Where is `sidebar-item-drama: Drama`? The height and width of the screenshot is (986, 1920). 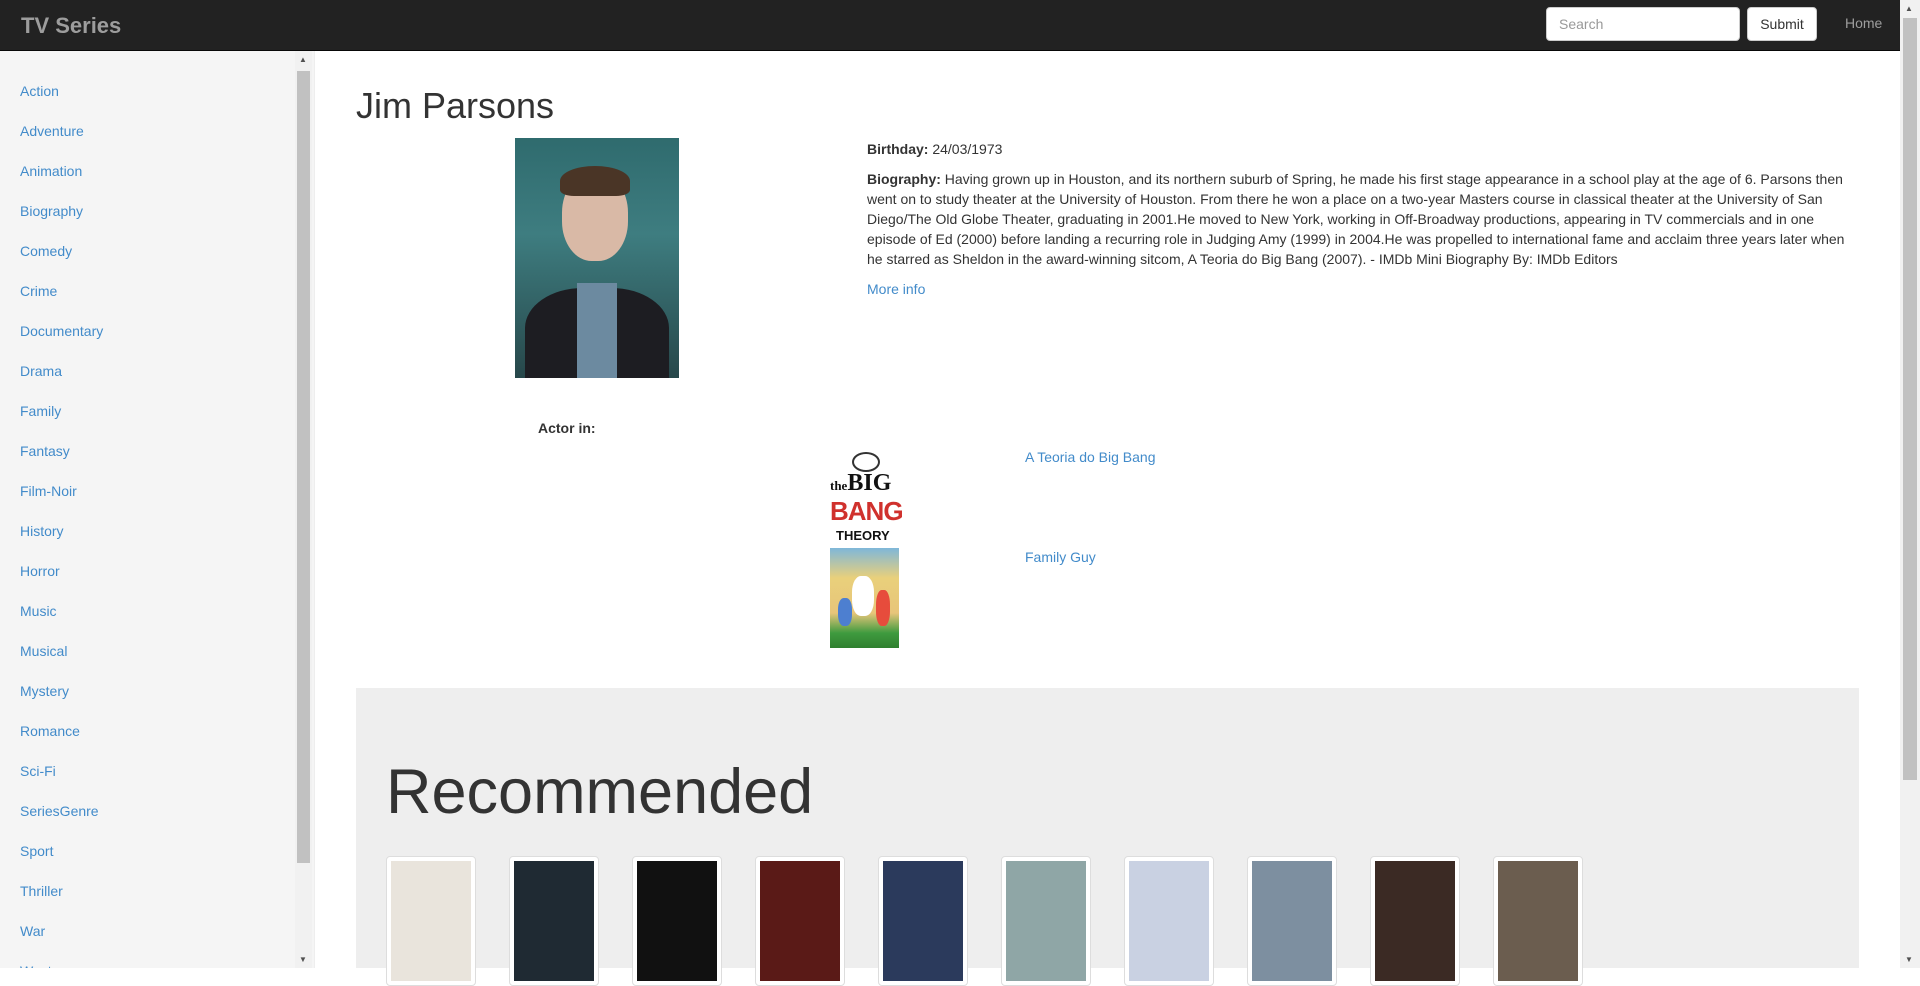 sidebar-item-drama: Drama is located at coordinates (61, 381).